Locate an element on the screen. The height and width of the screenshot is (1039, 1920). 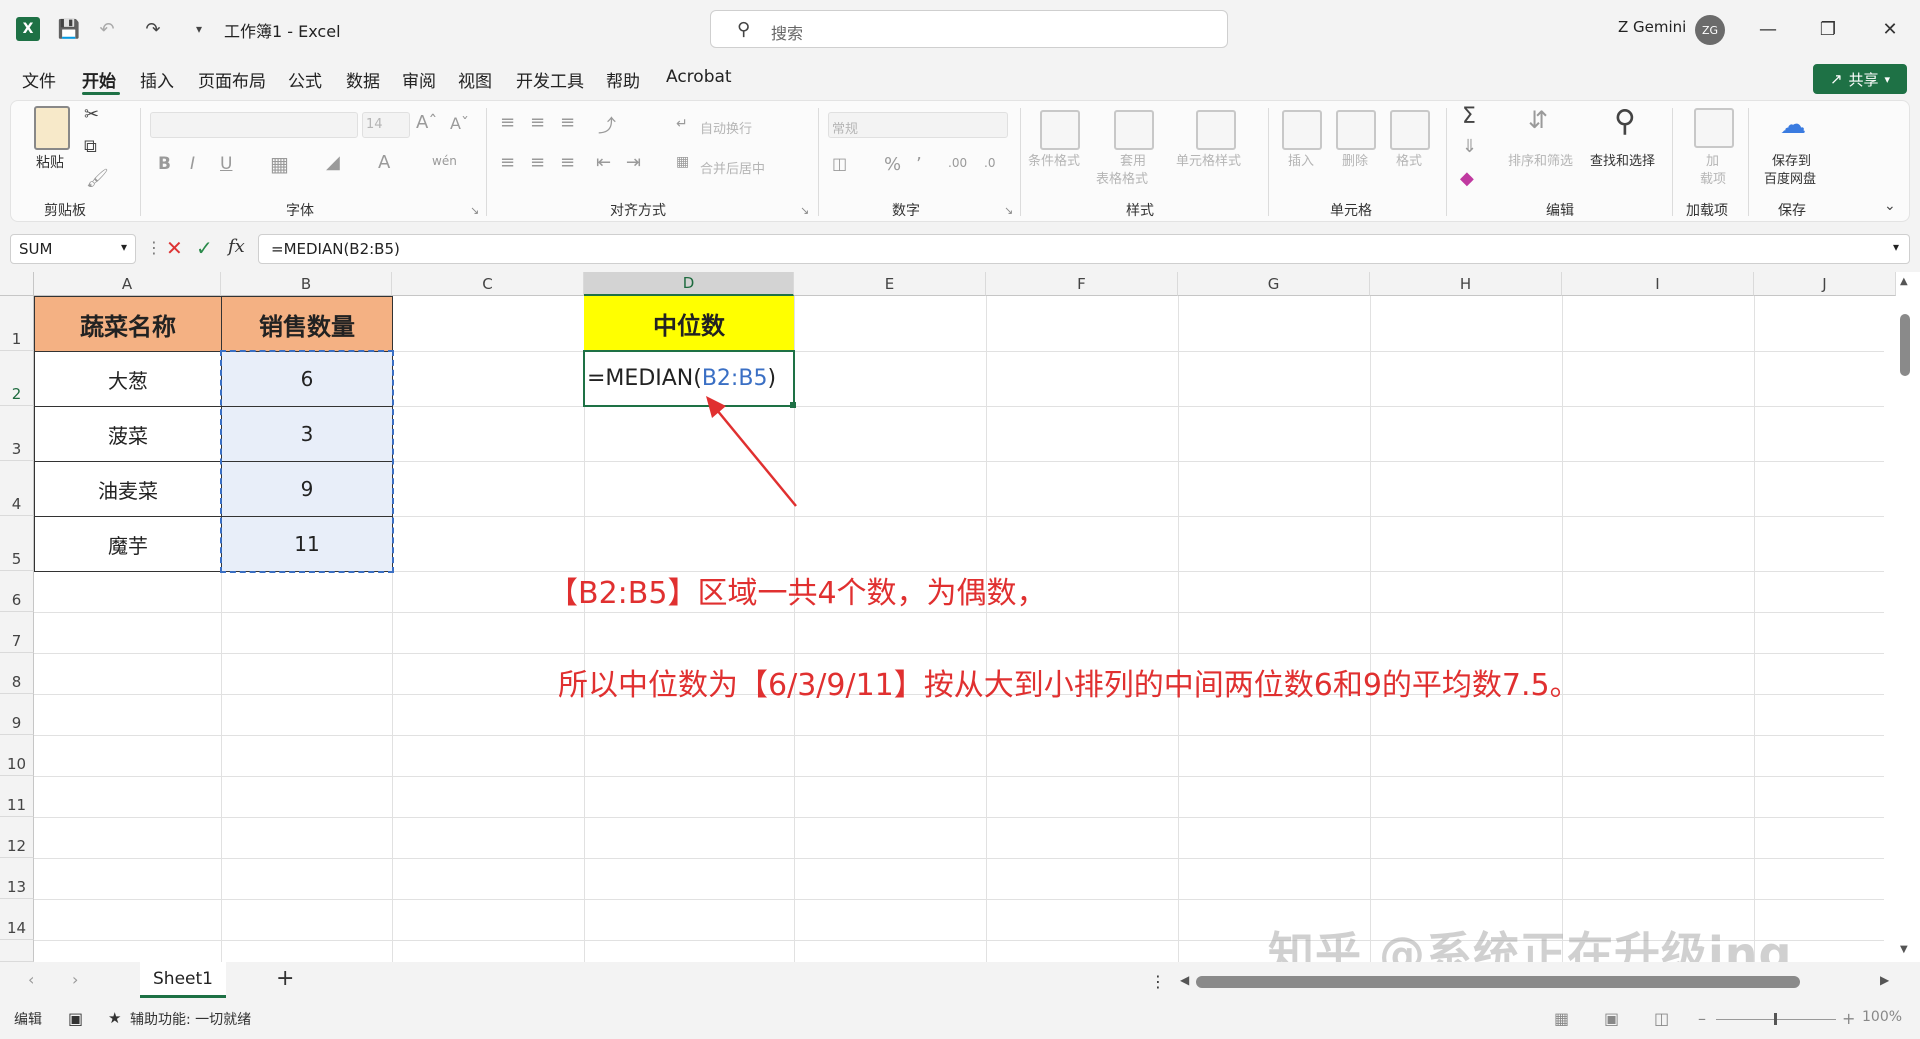
cancel-icon: ✕ is located at coordinates (174, 248).